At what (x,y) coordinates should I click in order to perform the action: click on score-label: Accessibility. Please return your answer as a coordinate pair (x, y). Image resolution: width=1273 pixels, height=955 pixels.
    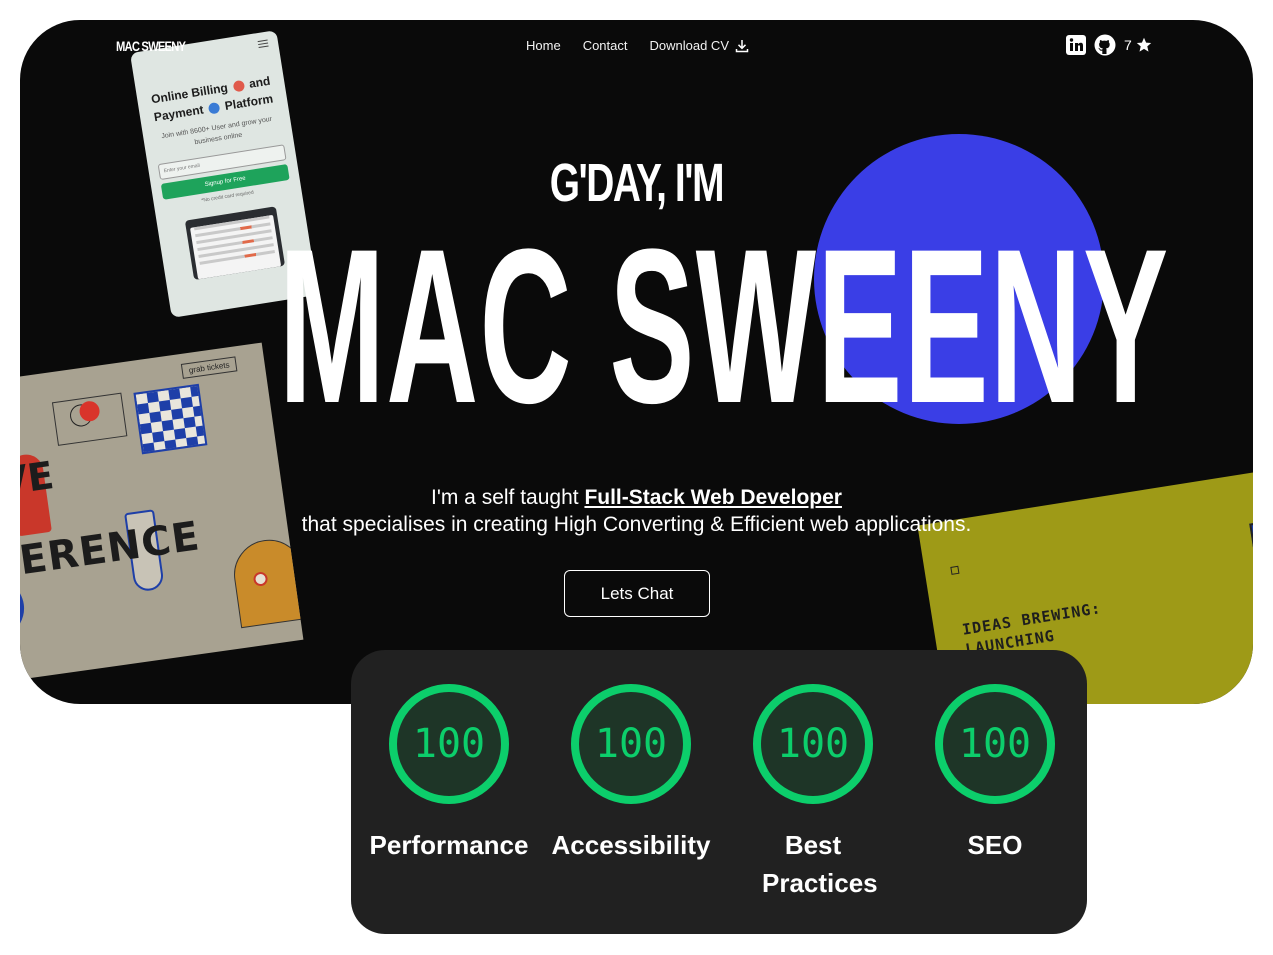
    Looking at the image, I should click on (631, 845).